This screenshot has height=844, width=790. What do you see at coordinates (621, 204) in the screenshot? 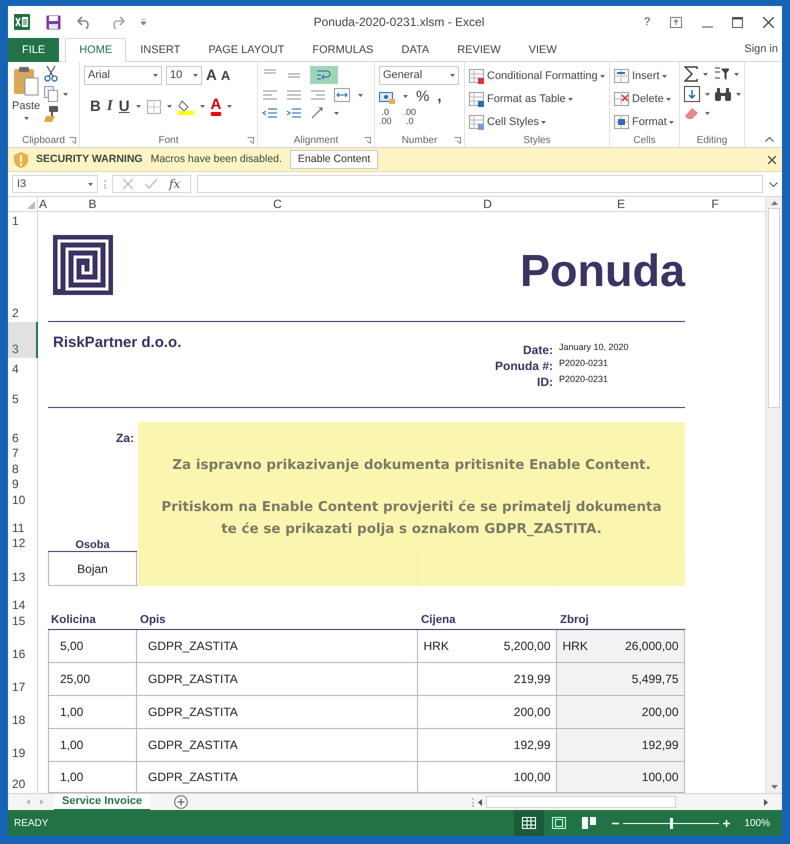
I see `column-header: E` at bounding box center [621, 204].